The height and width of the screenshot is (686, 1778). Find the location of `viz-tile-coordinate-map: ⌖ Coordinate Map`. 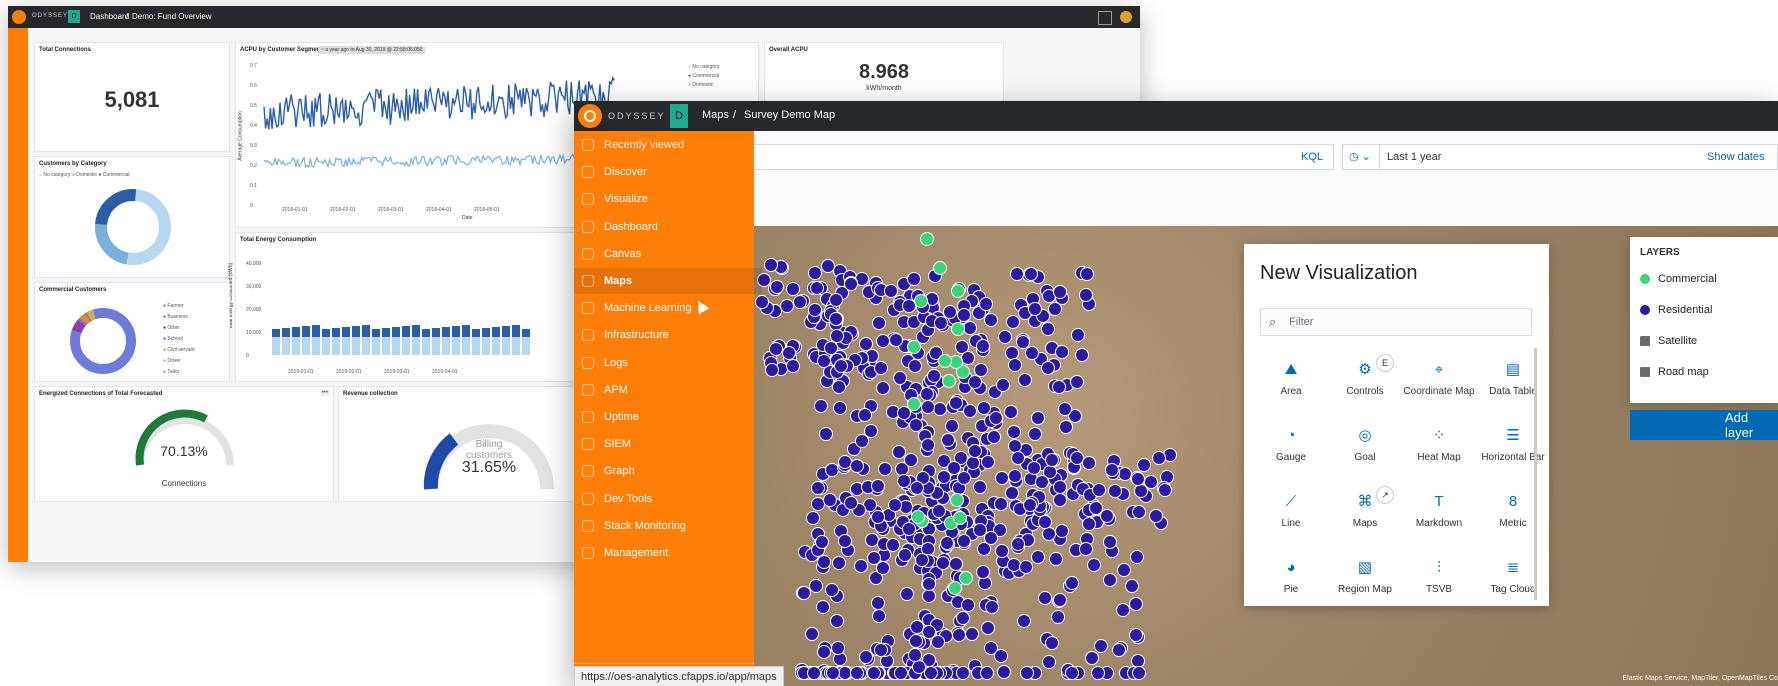

viz-tile-coordinate-map: ⌖ Coordinate Map is located at coordinates (1439, 381).